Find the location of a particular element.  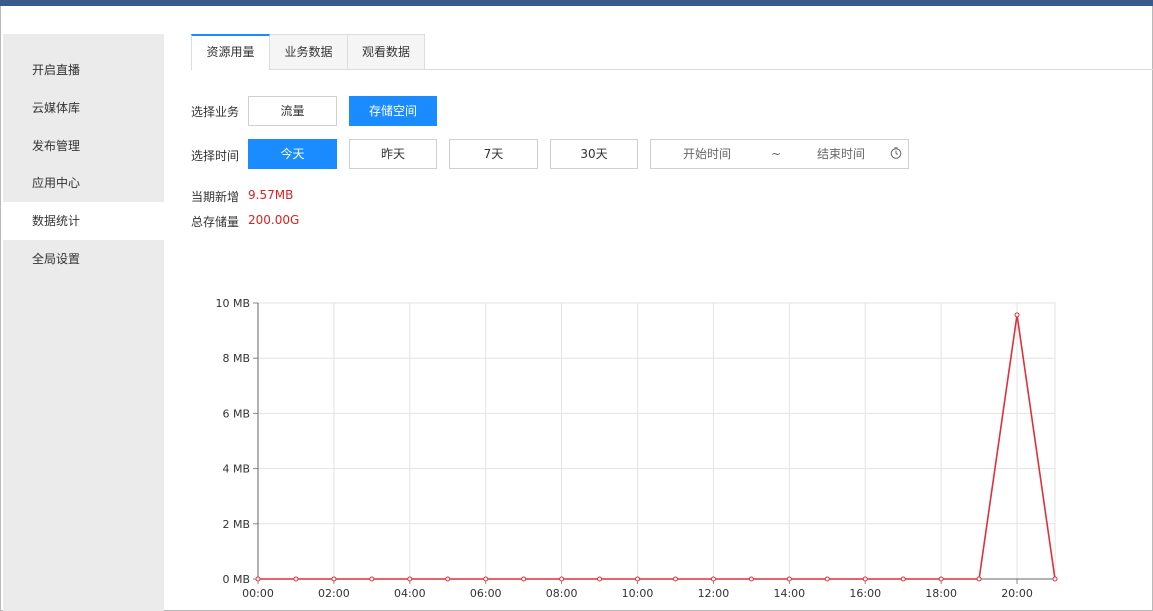

clock-icon is located at coordinates (896, 153).